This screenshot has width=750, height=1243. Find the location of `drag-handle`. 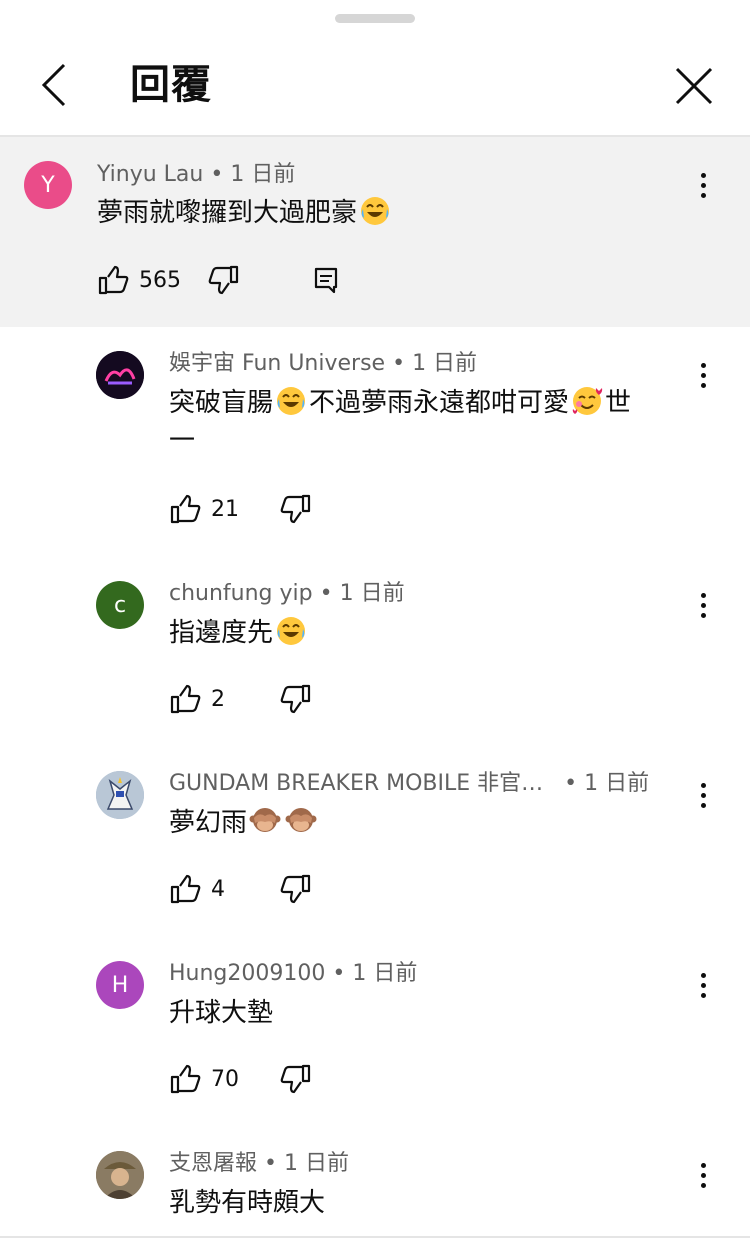

drag-handle is located at coordinates (375, 18).